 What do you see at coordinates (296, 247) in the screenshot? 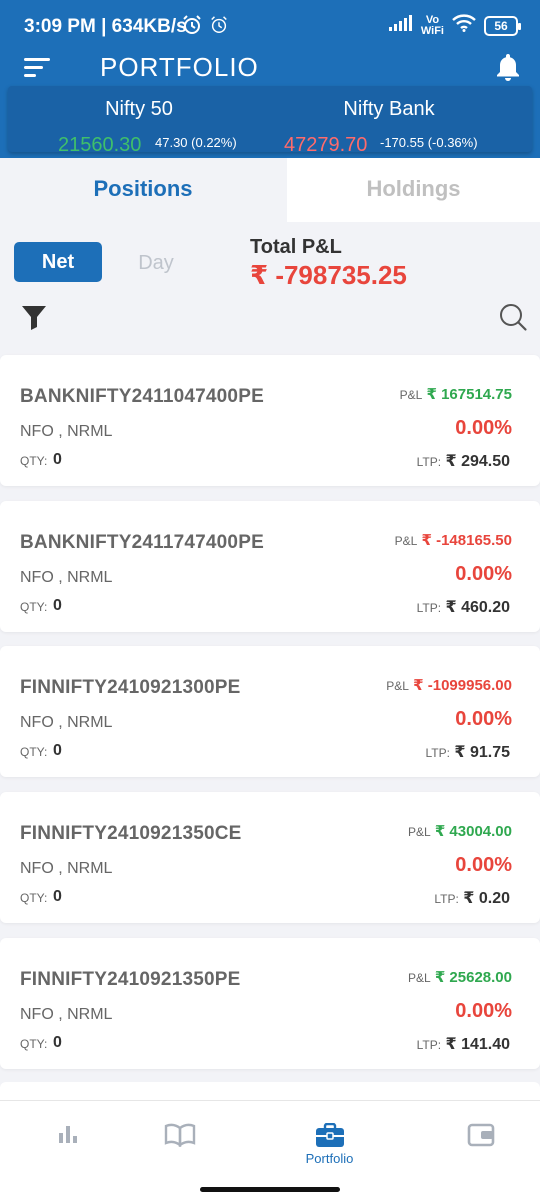
I see `total-pnl-label: Total P&L` at bounding box center [296, 247].